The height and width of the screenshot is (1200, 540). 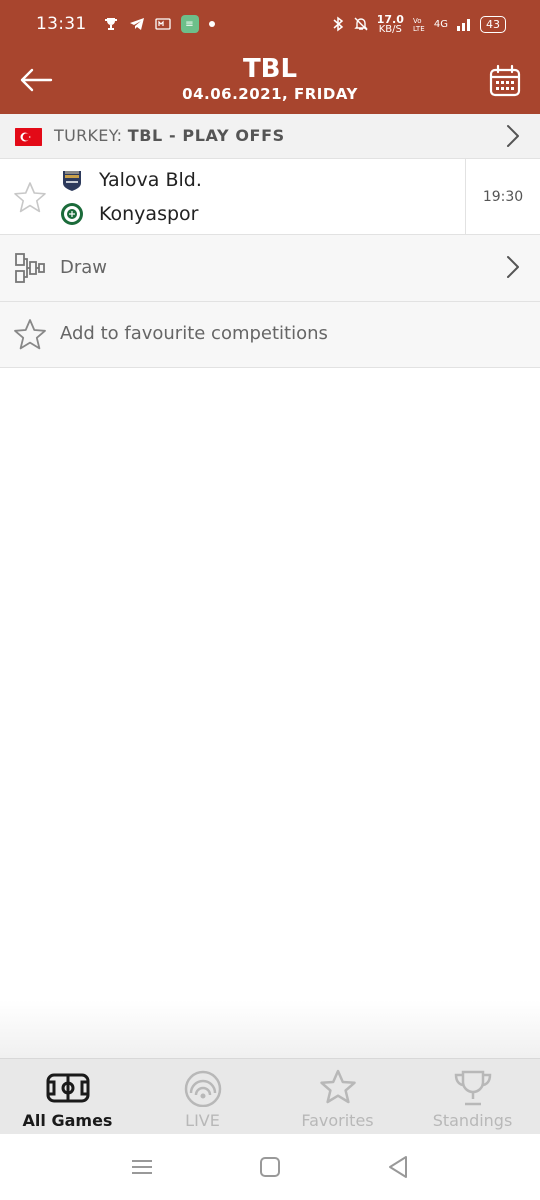 I want to click on mail-icon, so click(x=162, y=24).